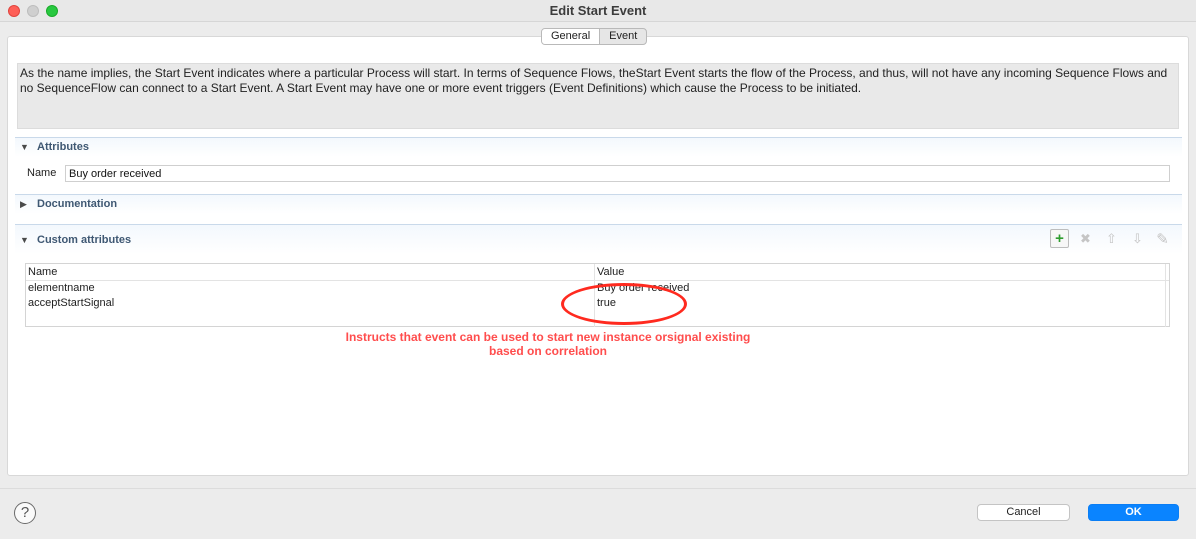 The image size is (1196, 539). Describe the element at coordinates (598, 204) in the screenshot. I see `section-documentation: ▶ Documentation` at that location.